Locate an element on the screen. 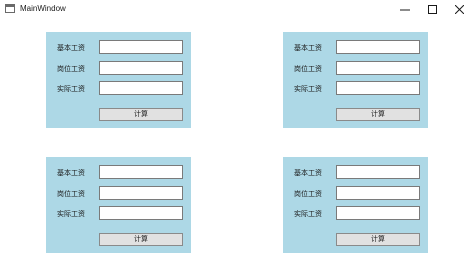 Image resolution: width=474 pixels, height=267 pixels. close-icon is located at coordinates (459, 9).